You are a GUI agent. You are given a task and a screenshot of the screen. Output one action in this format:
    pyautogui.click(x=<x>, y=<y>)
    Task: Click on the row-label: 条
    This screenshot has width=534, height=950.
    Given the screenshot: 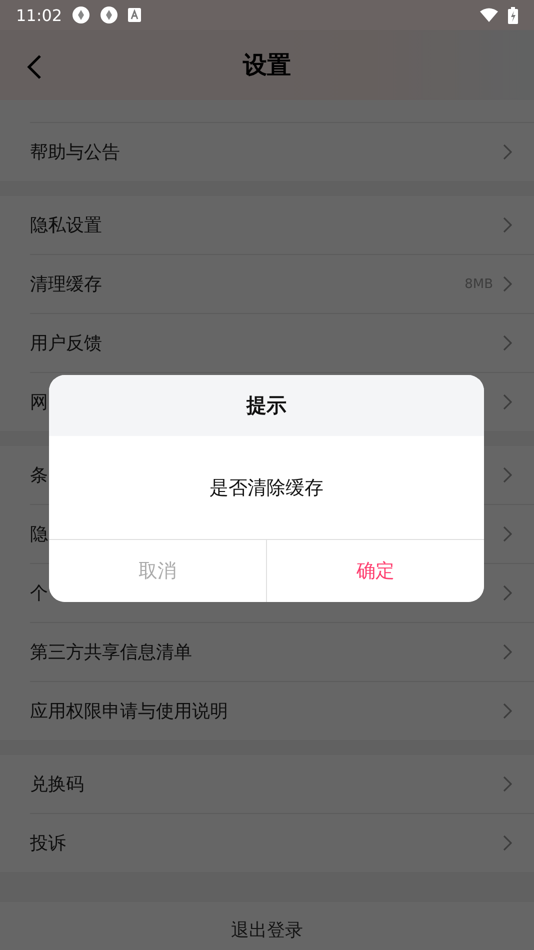 What is the action you would take?
    pyautogui.click(x=39, y=475)
    